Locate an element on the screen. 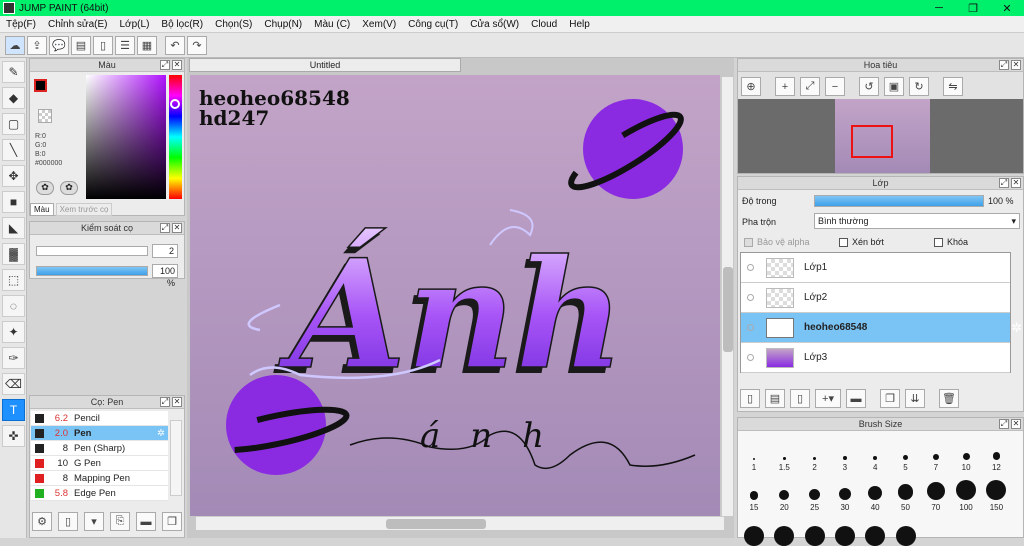  menu-select: Chọn(S) is located at coordinates (233, 24).